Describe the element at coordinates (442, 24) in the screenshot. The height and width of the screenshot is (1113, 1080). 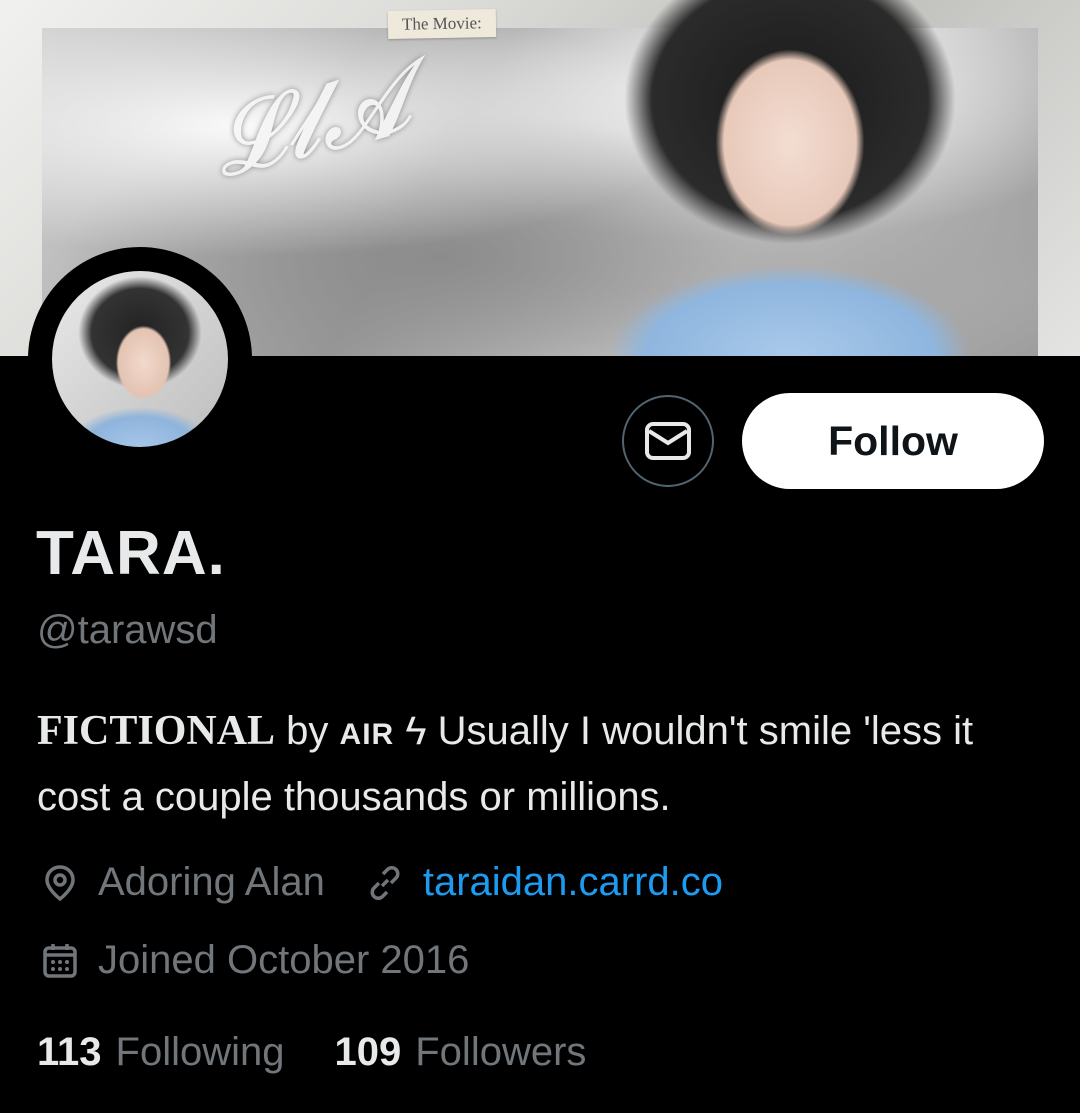
I see `banner-tag: The Movie:` at that location.